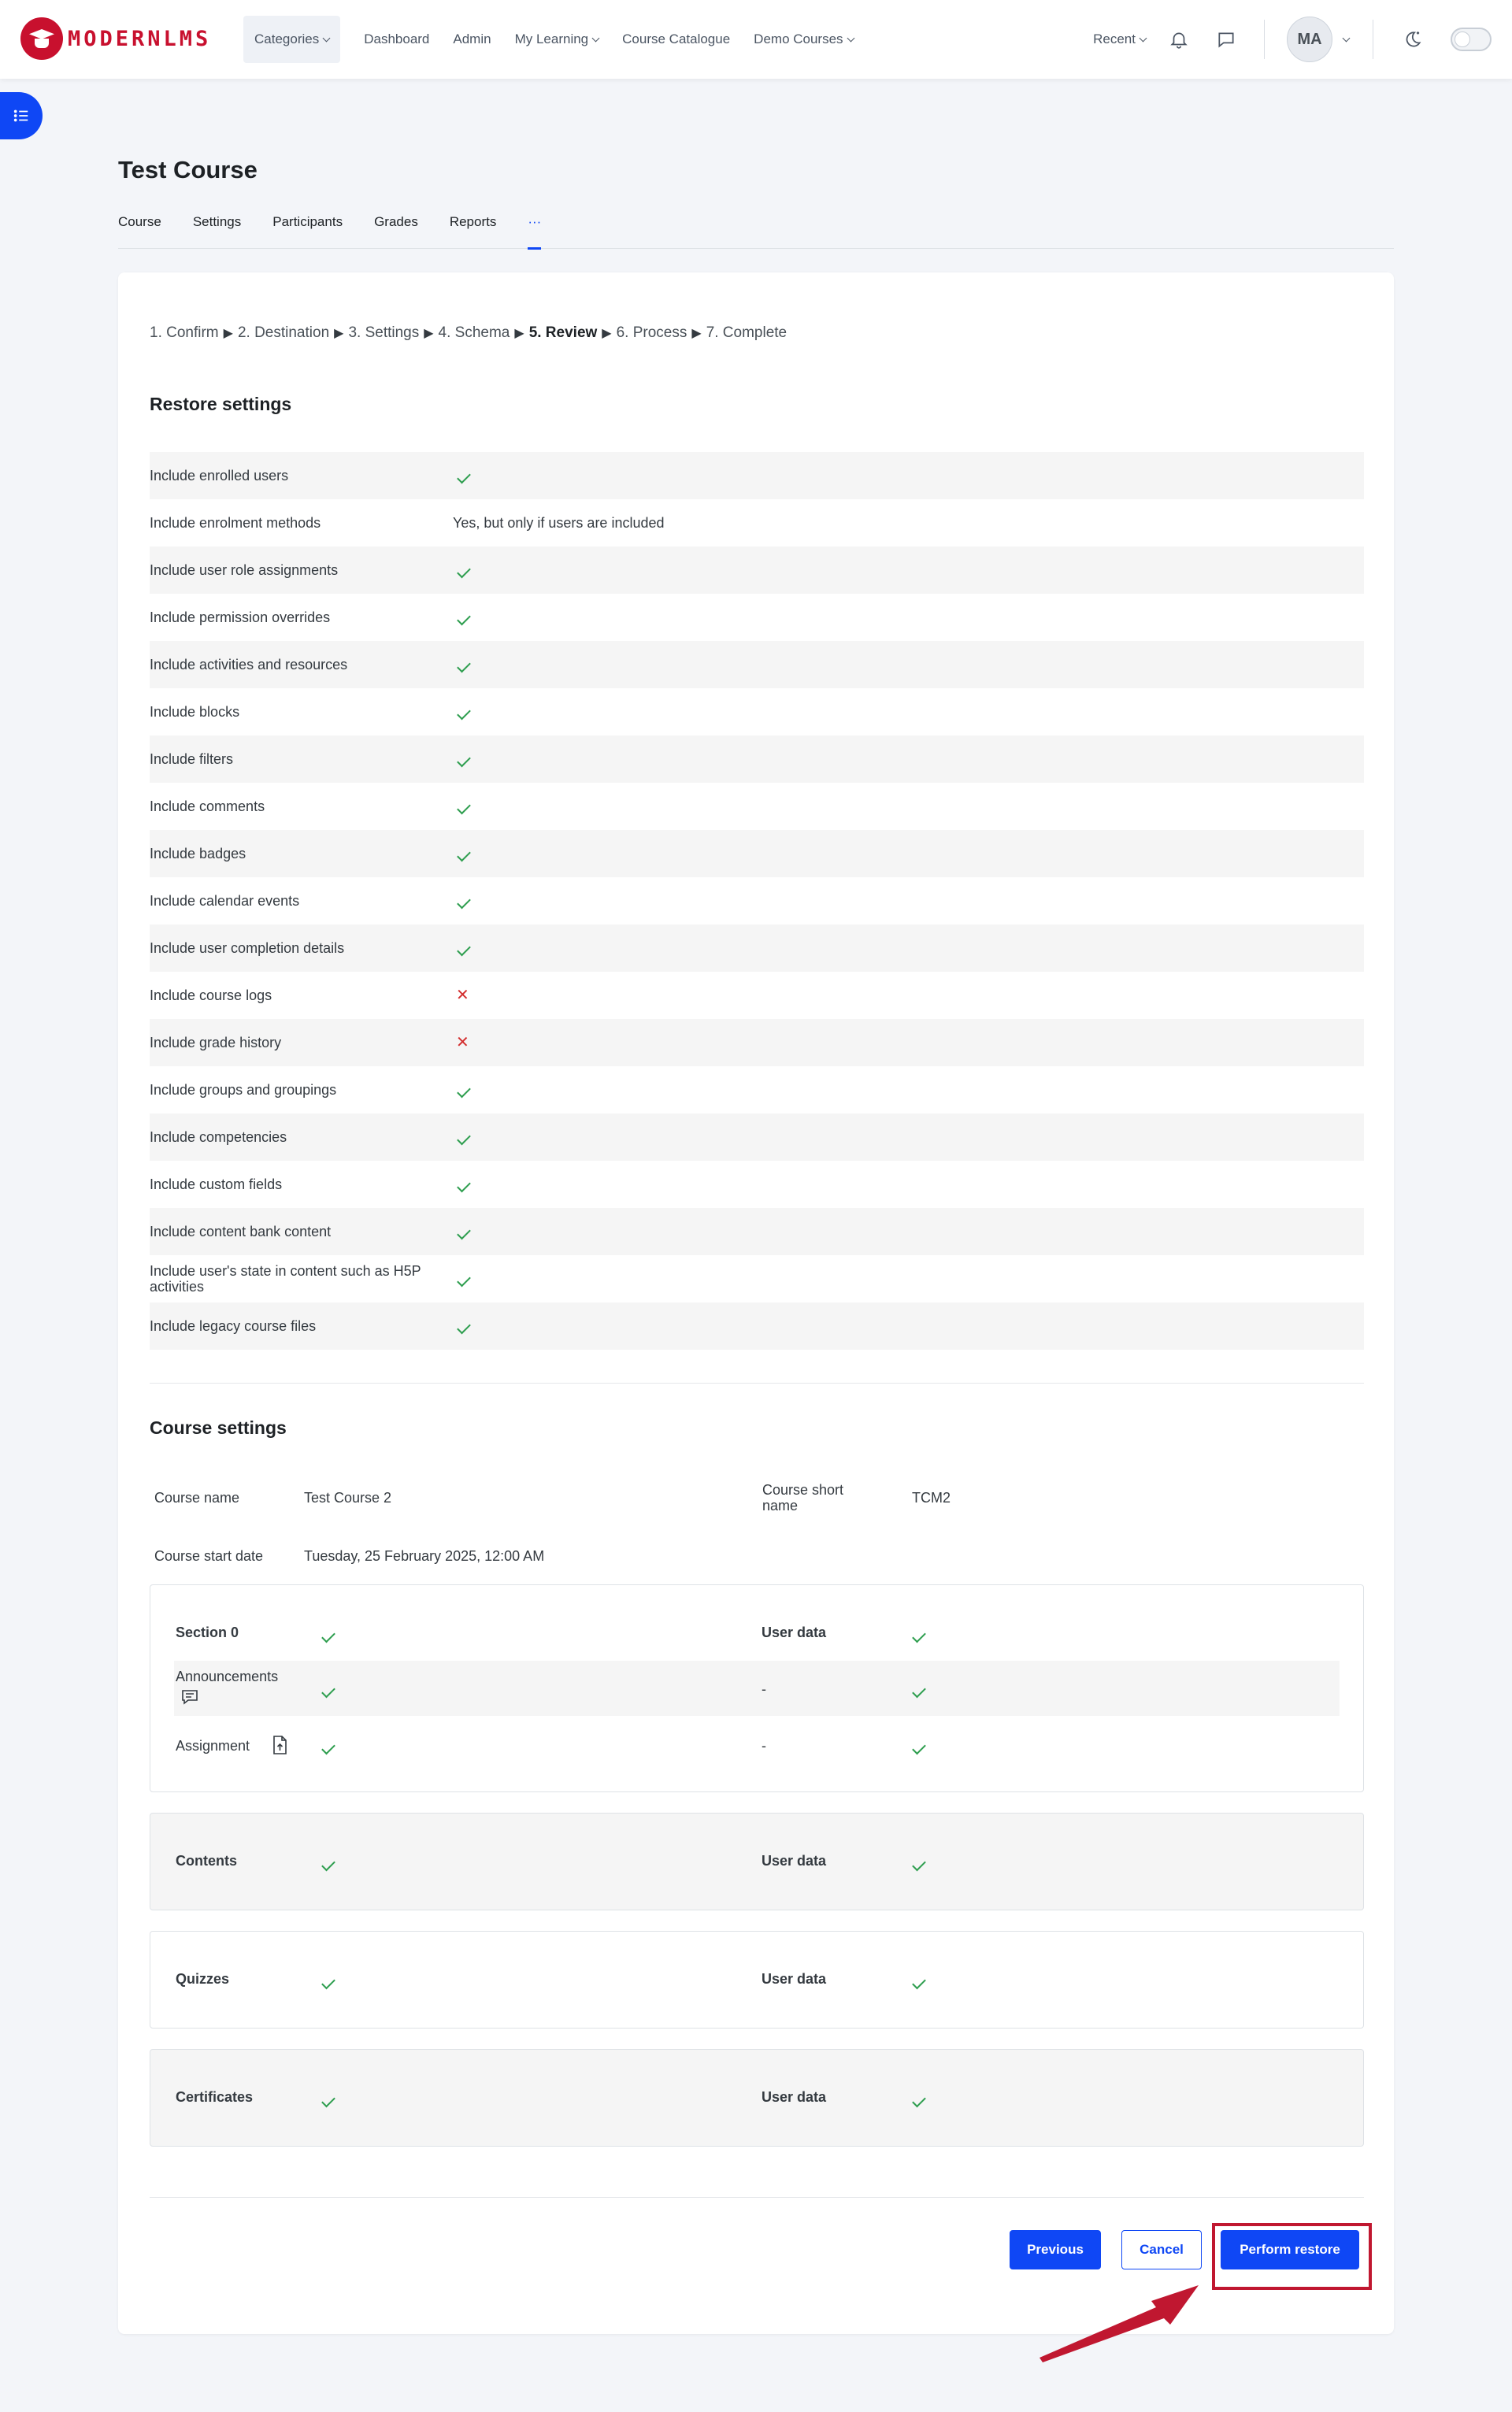 This screenshot has height=2412, width=1512. I want to click on section-contents-user-data-label: User data, so click(794, 1861).